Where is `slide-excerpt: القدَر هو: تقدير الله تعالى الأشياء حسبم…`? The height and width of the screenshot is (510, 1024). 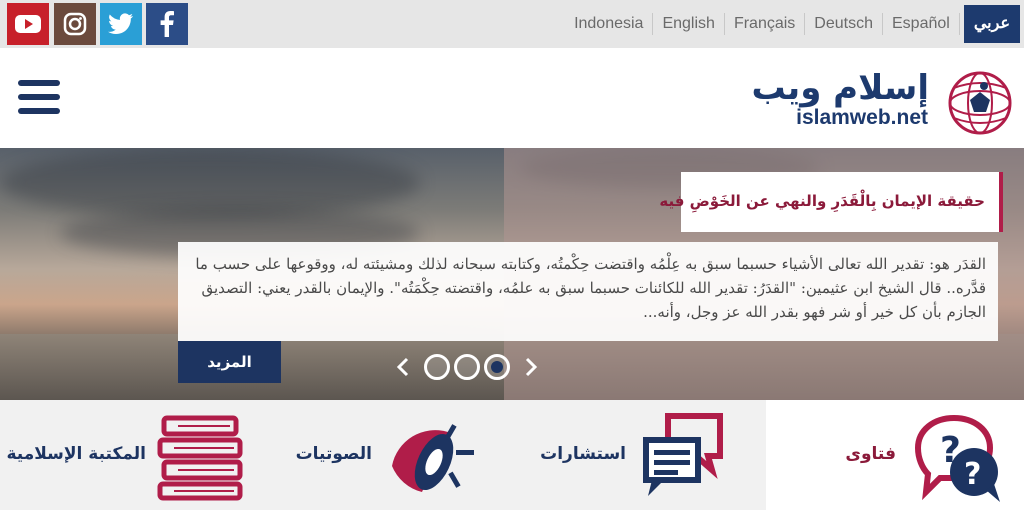 slide-excerpt: القدَر هو: تقدير الله تعالى الأشياء حسبم… is located at coordinates (590, 288).